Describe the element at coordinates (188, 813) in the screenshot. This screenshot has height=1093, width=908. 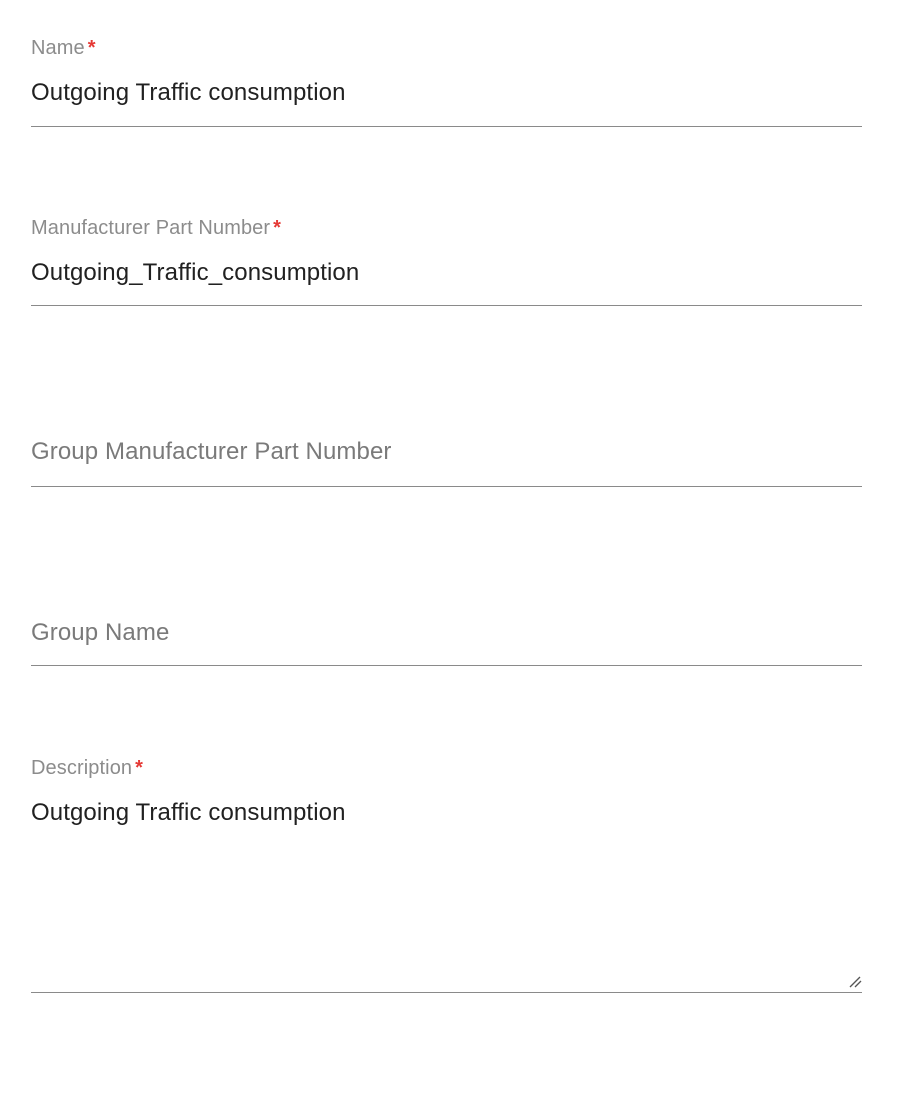
I see `description-textarea: Outgoing Traffic consumption` at that location.